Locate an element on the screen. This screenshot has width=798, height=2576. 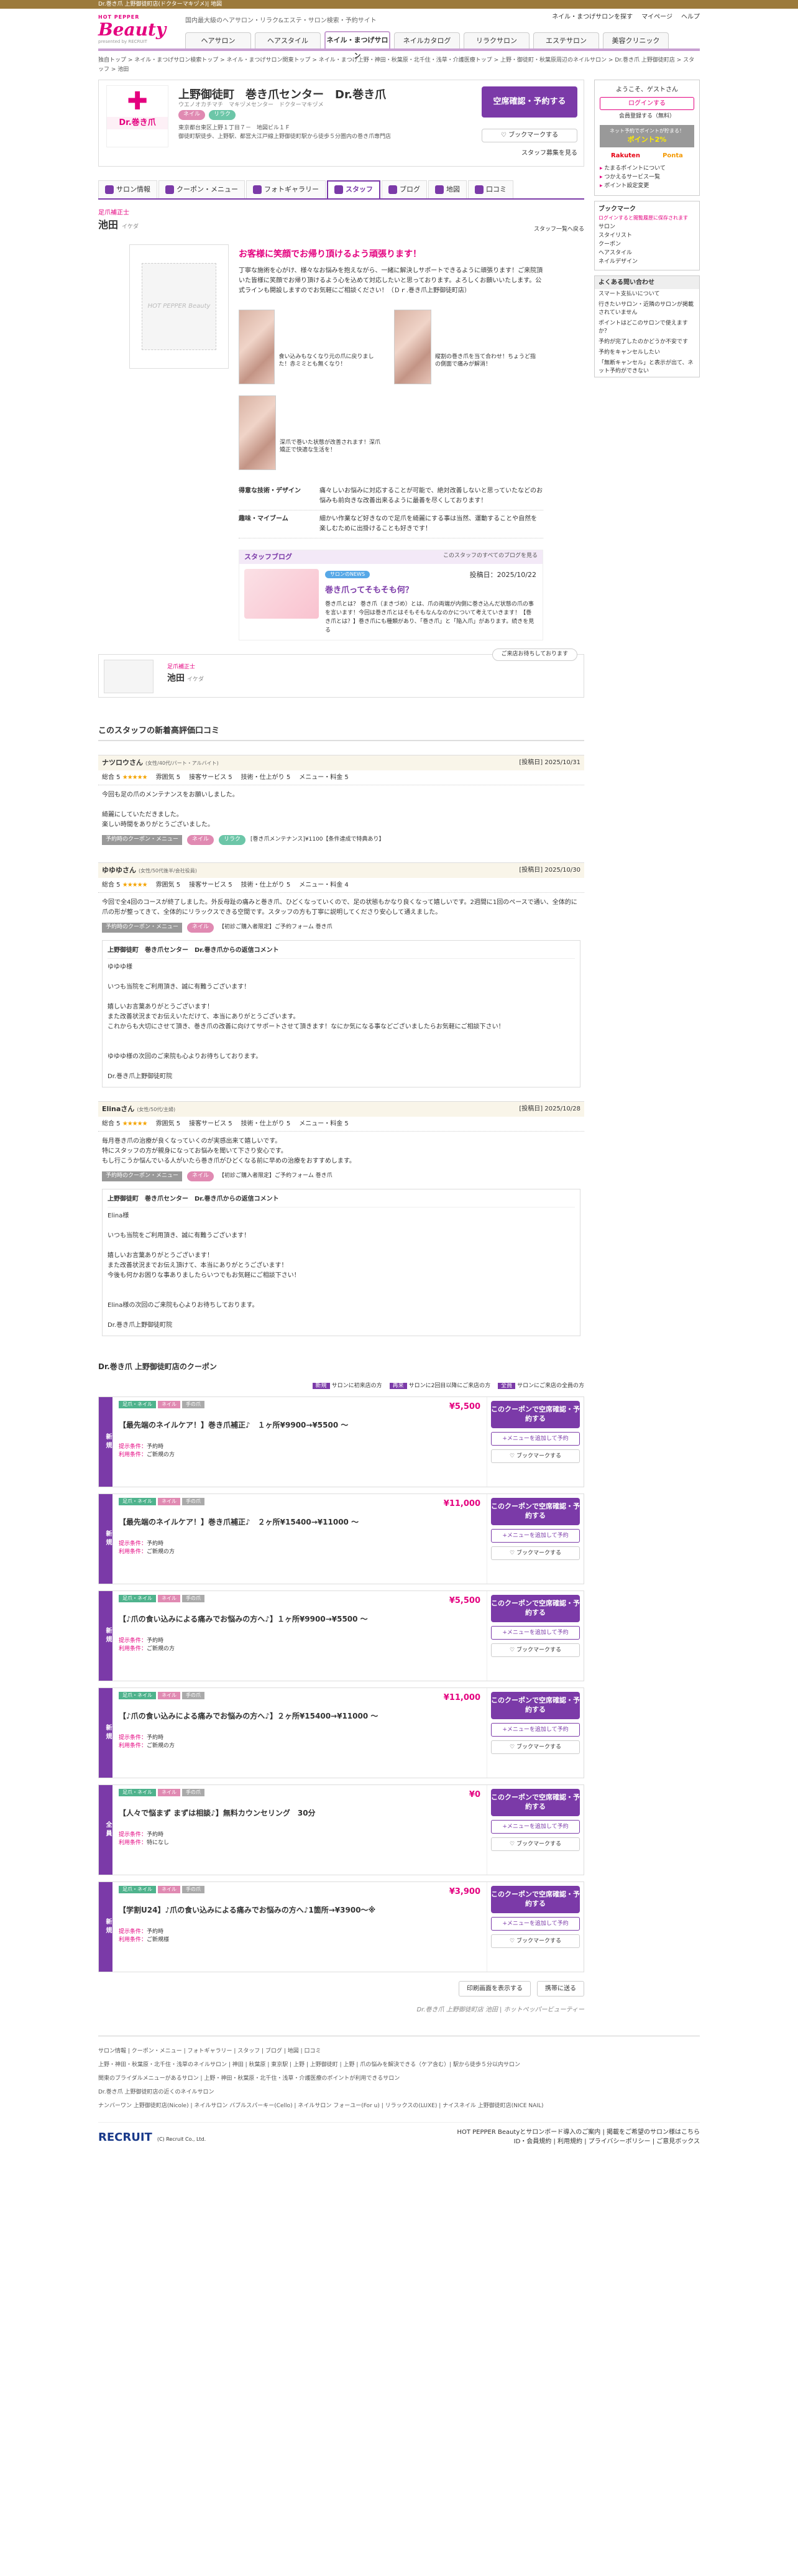
salon-name: 上野御徒町 巻き爪センター Dr.巻き爪 is located at coordinates (282, 94).